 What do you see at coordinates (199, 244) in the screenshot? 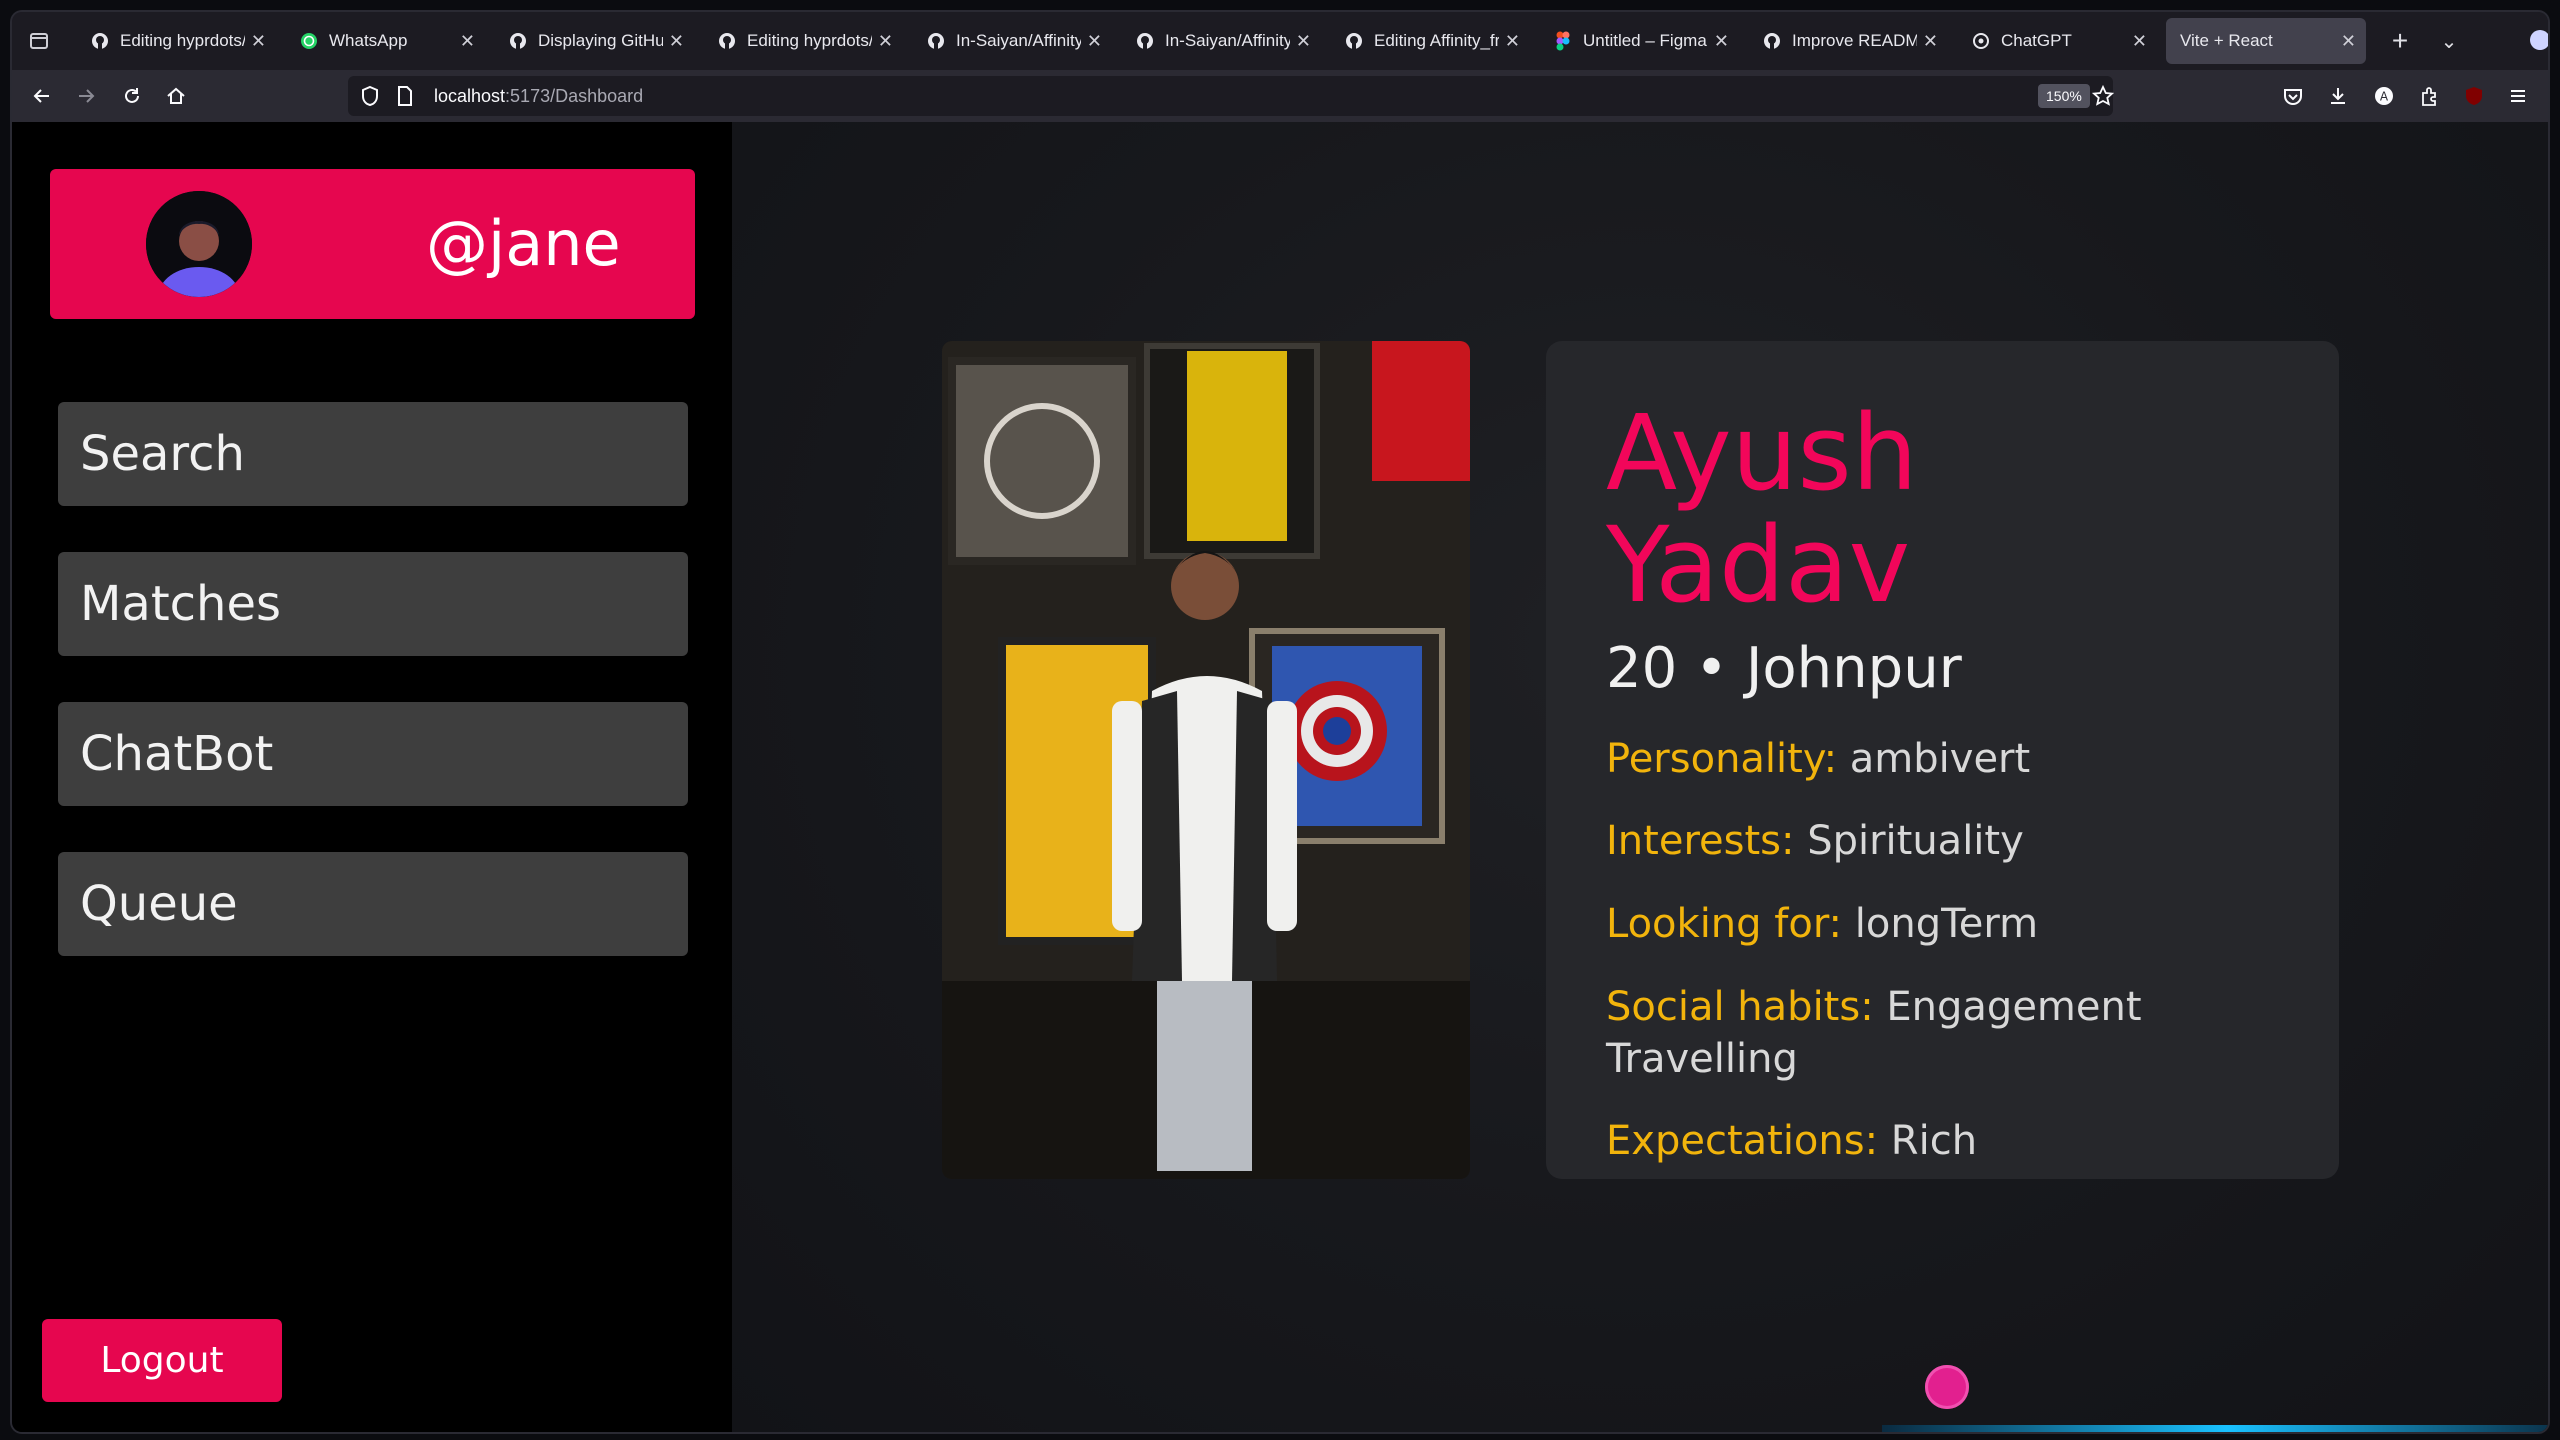
I see `avatar` at bounding box center [199, 244].